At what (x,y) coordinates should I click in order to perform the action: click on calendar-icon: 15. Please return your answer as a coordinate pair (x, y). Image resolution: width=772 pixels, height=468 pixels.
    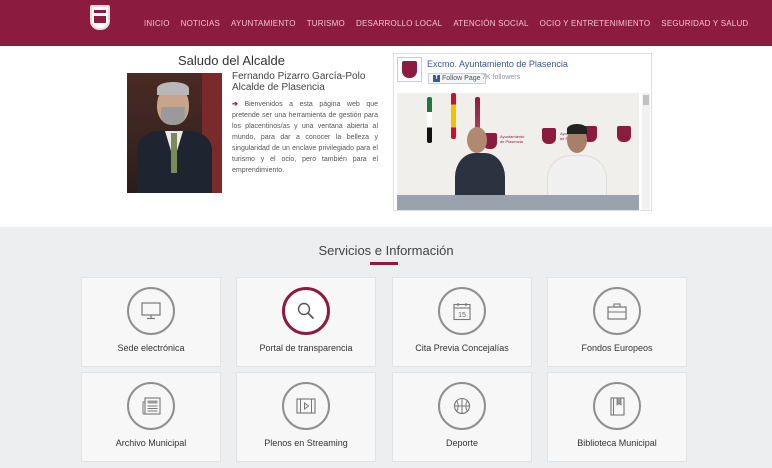
    Looking at the image, I should click on (462, 311).